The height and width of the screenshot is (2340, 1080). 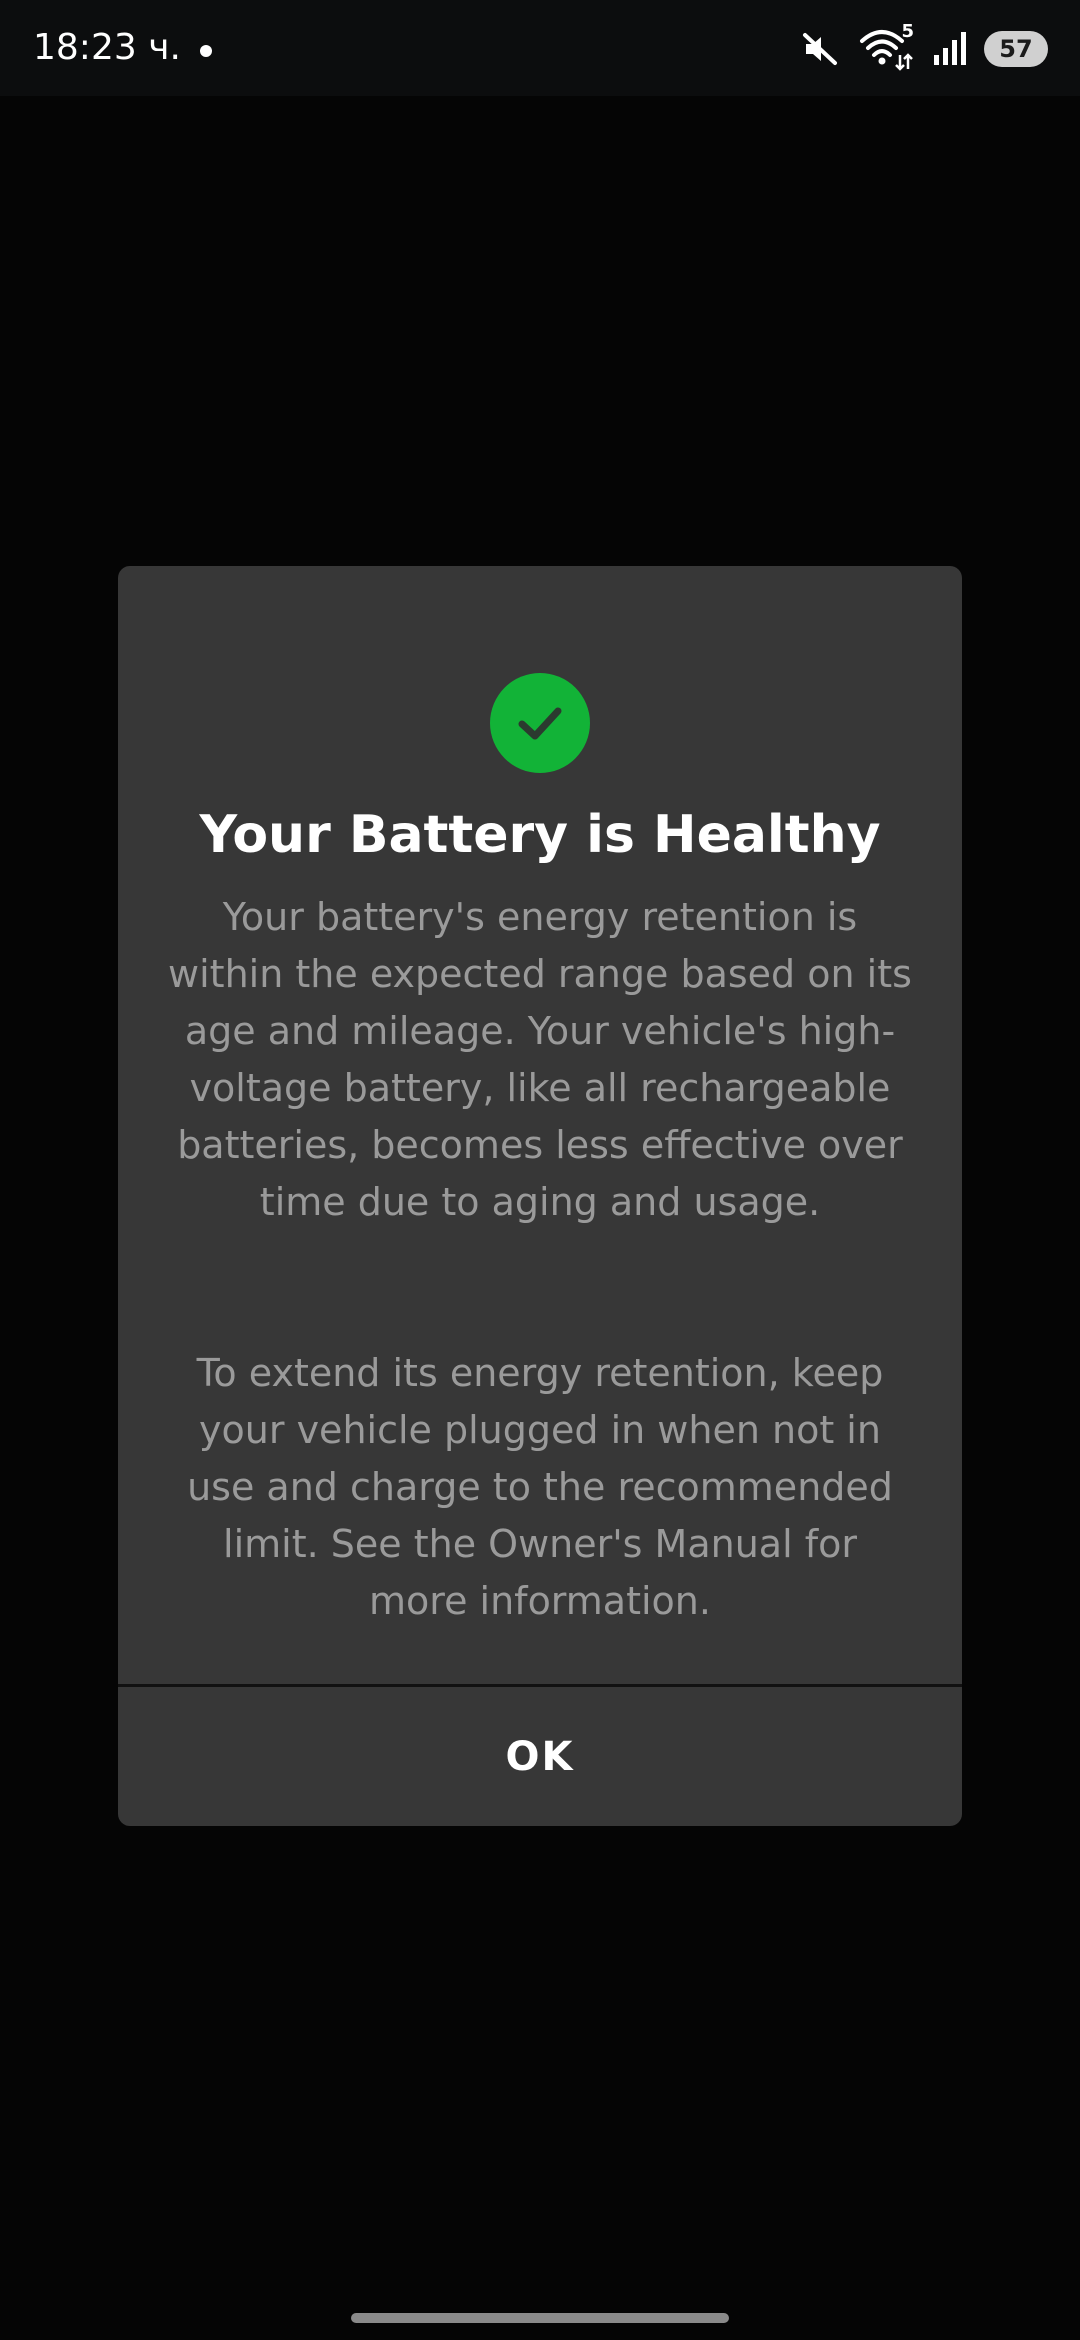 What do you see at coordinates (540, 48) in the screenshot?
I see `status-bar: 18:23 ч. 5 57` at bounding box center [540, 48].